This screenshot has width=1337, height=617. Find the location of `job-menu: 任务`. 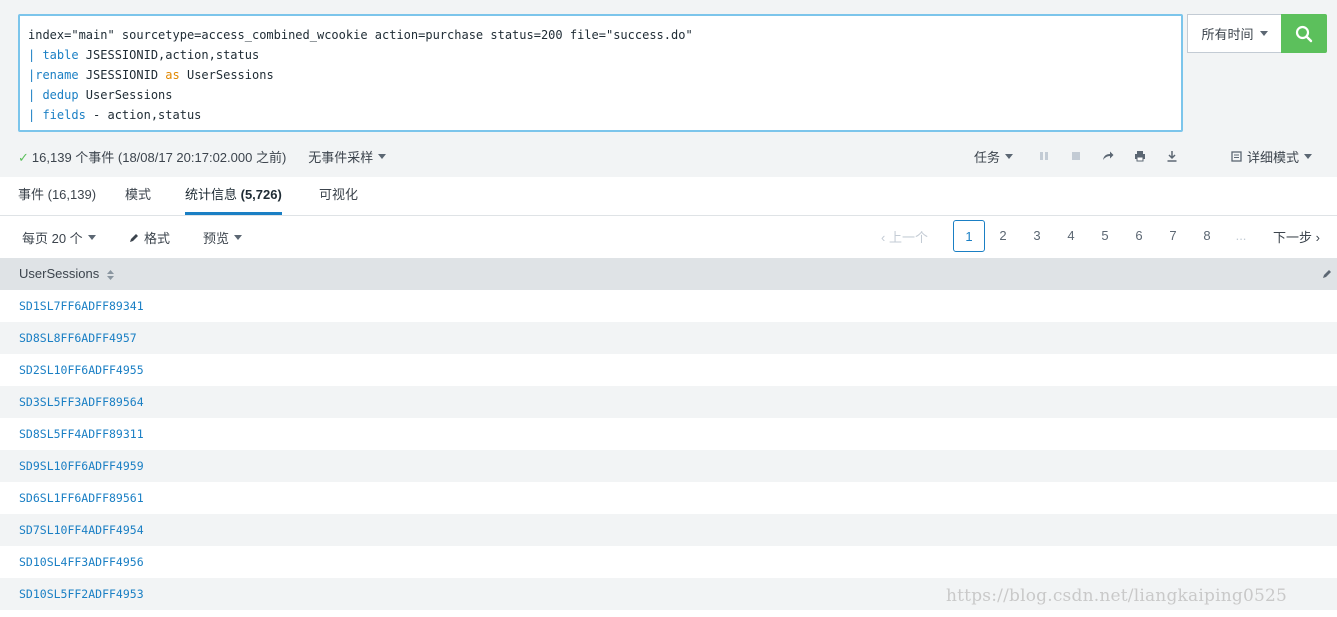

job-menu: 任务 is located at coordinates (994, 156).